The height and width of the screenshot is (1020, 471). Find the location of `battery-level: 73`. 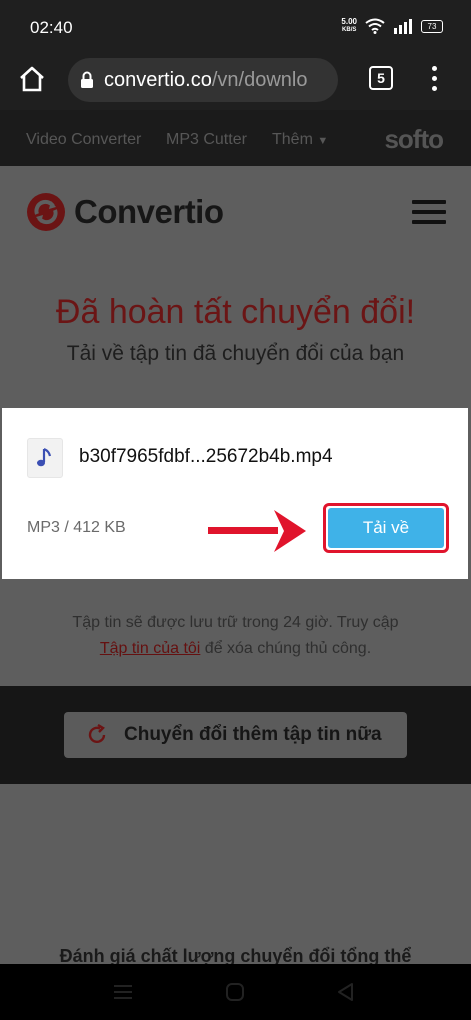

battery-level: 73 is located at coordinates (432, 26).